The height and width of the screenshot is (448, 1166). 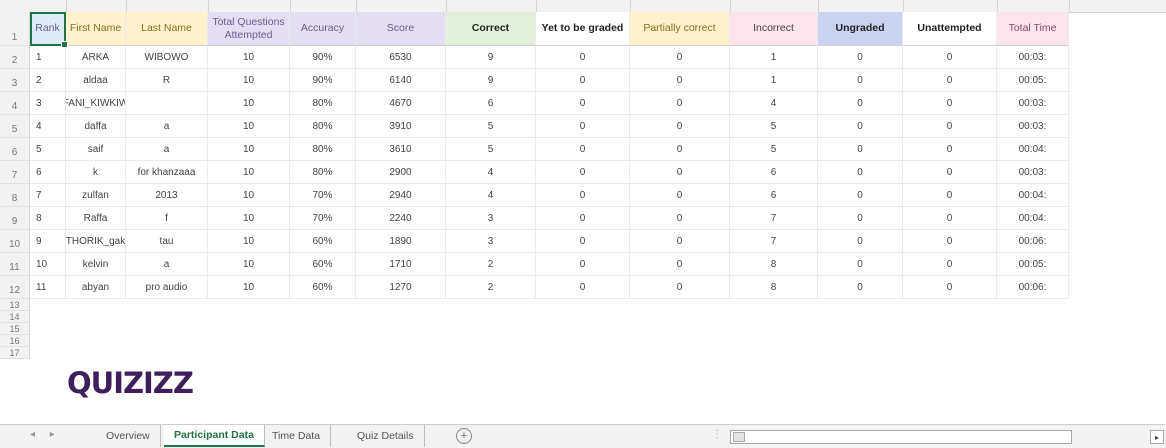 What do you see at coordinates (48, 126) in the screenshot?
I see `cell-rank: 4` at bounding box center [48, 126].